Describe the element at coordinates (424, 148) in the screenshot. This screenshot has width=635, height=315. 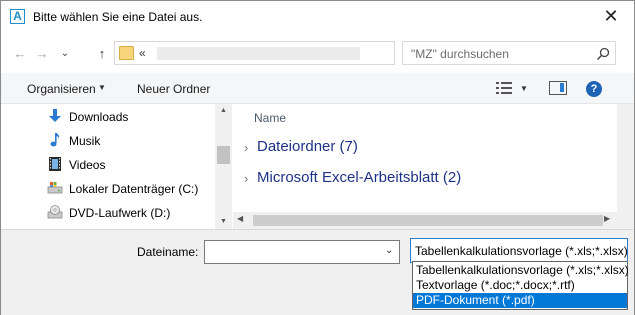
I see `group-folders: › Dateiordner (7)` at that location.